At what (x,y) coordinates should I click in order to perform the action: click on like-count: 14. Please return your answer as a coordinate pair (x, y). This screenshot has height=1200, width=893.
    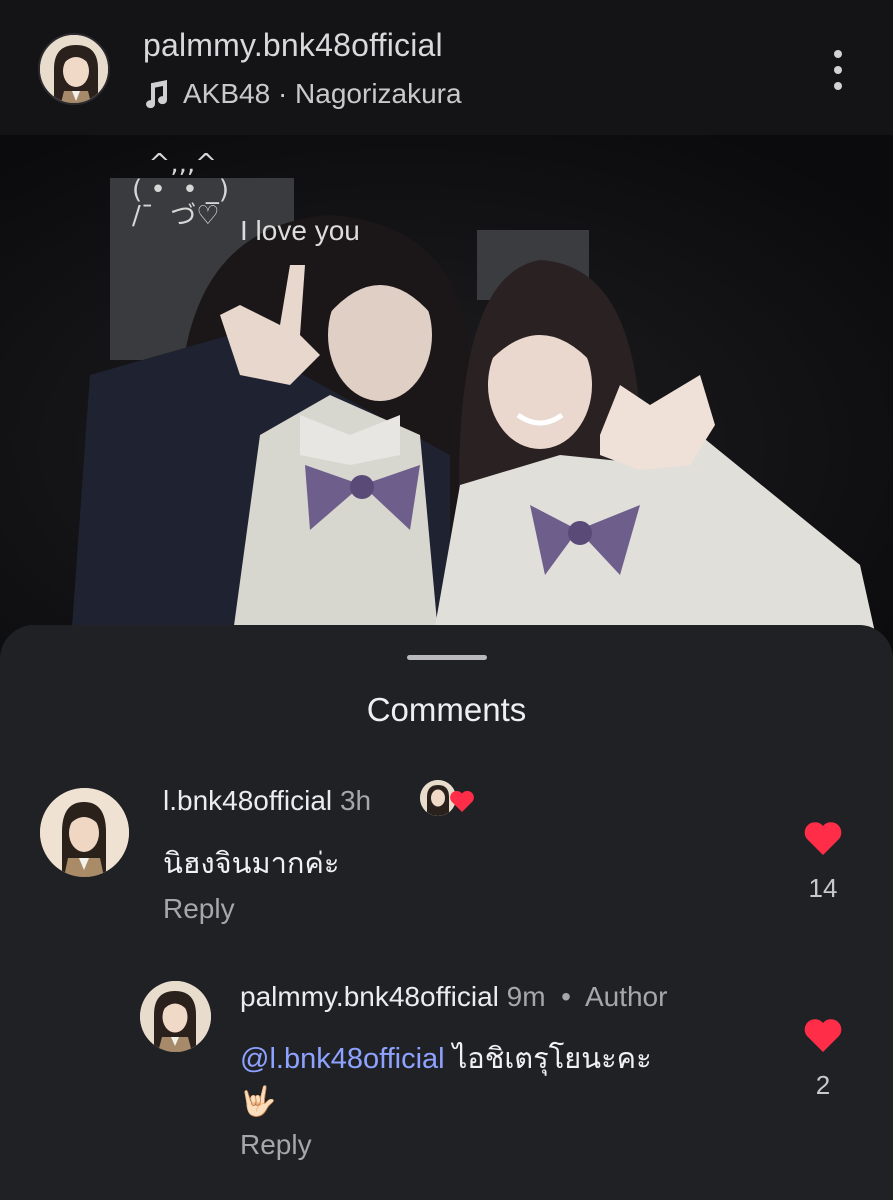
    Looking at the image, I should click on (823, 888).